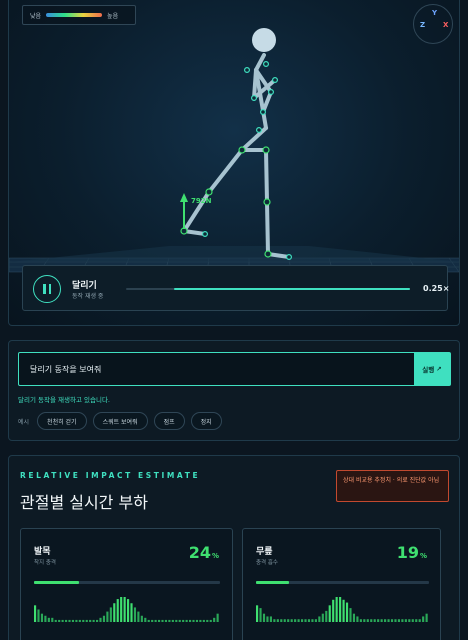 The height and width of the screenshot is (640, 468). I want to click on force-label: 792N, so click(201, 201).